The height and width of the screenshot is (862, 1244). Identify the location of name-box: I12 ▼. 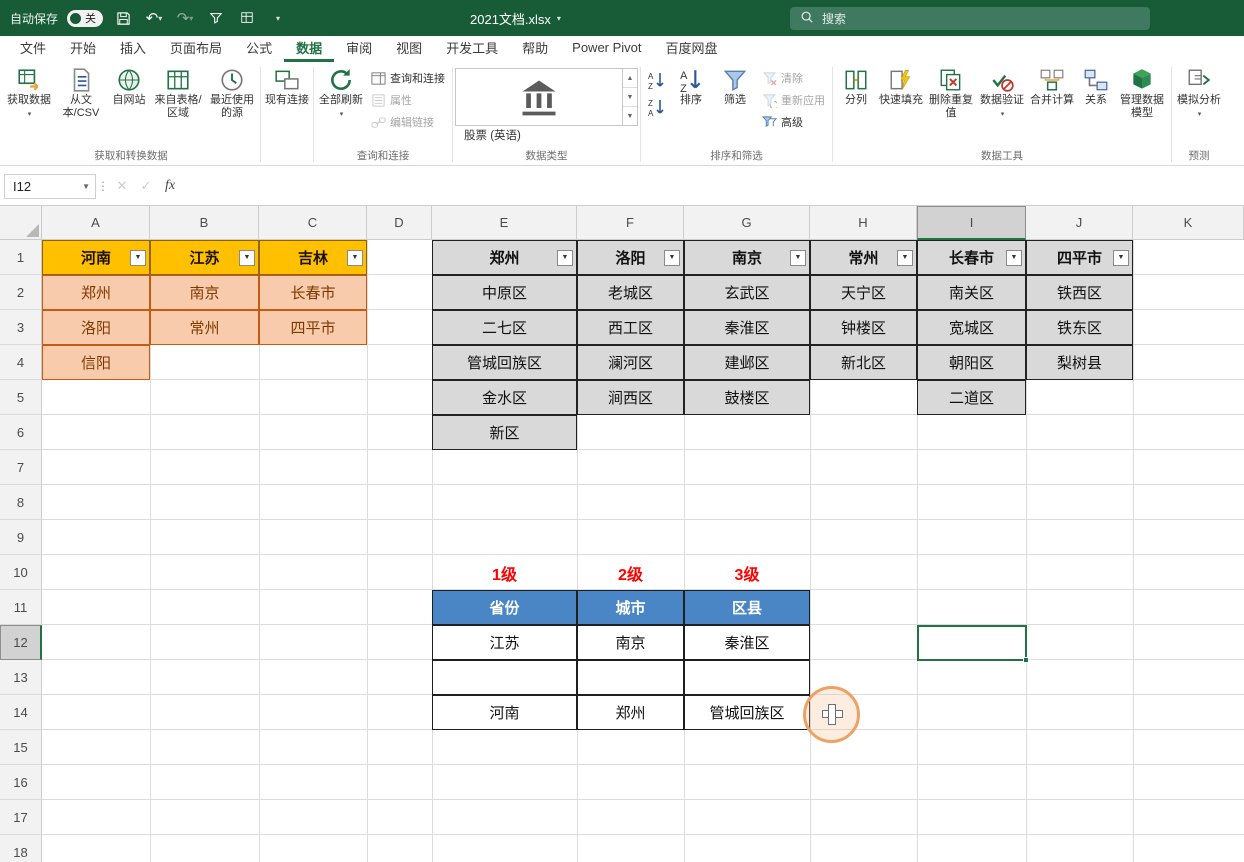
(50, 186).